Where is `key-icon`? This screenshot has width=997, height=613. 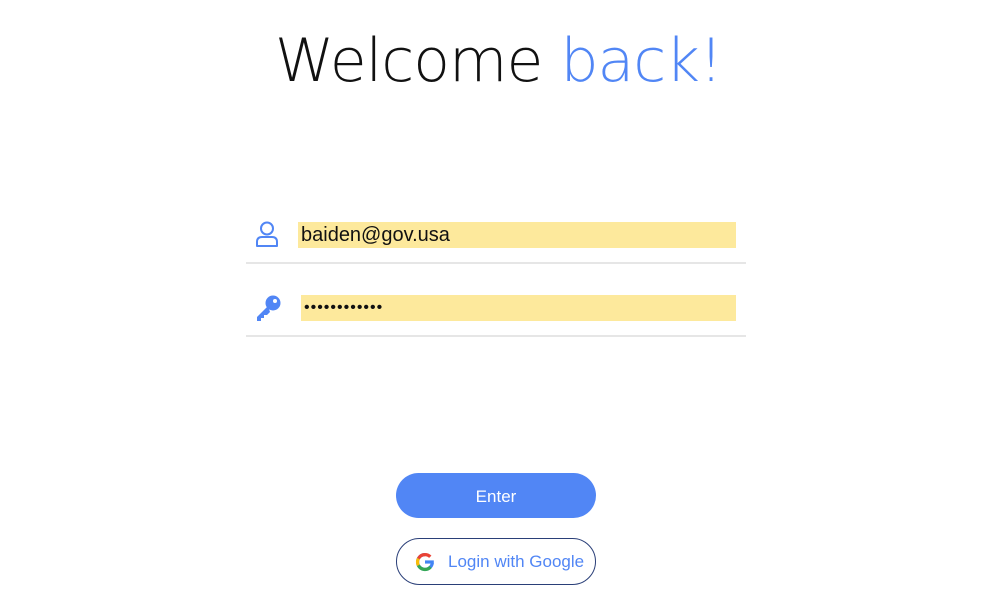 key-icon is located at coordinates (268, 307).